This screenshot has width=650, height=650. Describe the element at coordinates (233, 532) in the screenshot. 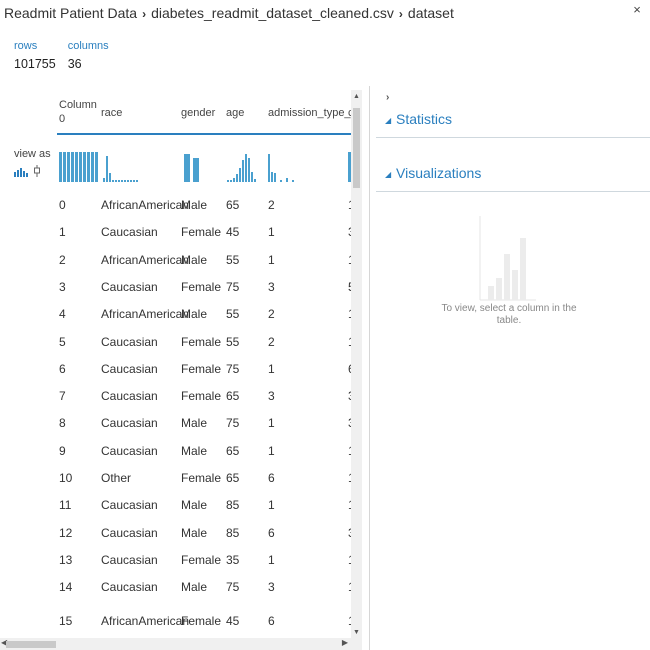

I see `table-cell: 85` at that location.